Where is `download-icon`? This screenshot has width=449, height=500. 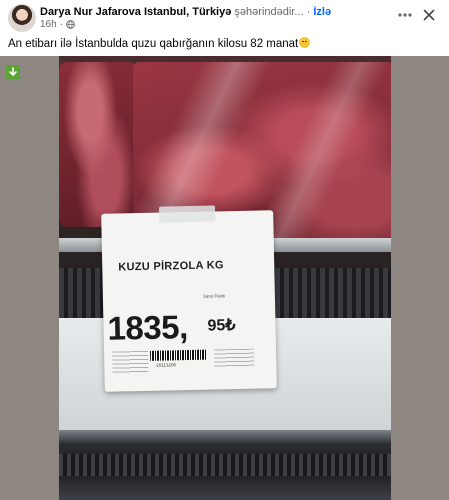
download-icon is located at coordinates (13, 72).